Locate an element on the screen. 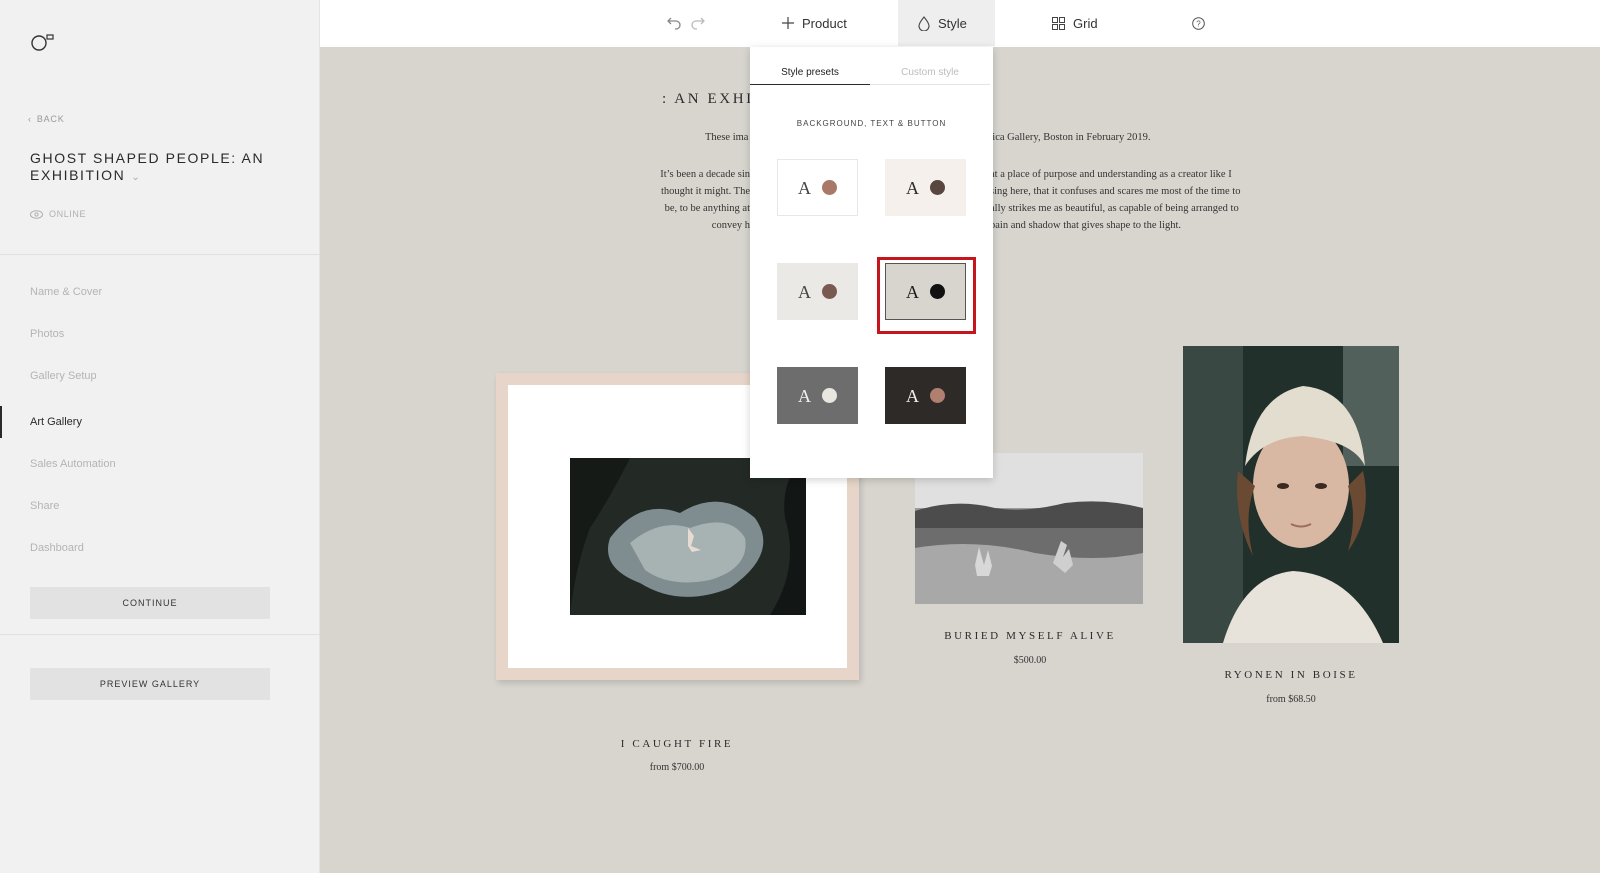 Image resolution: width=1600 pixels, height=873 pixels. artwork-photo-i-caught-fire is located at coordinates (688, 536).